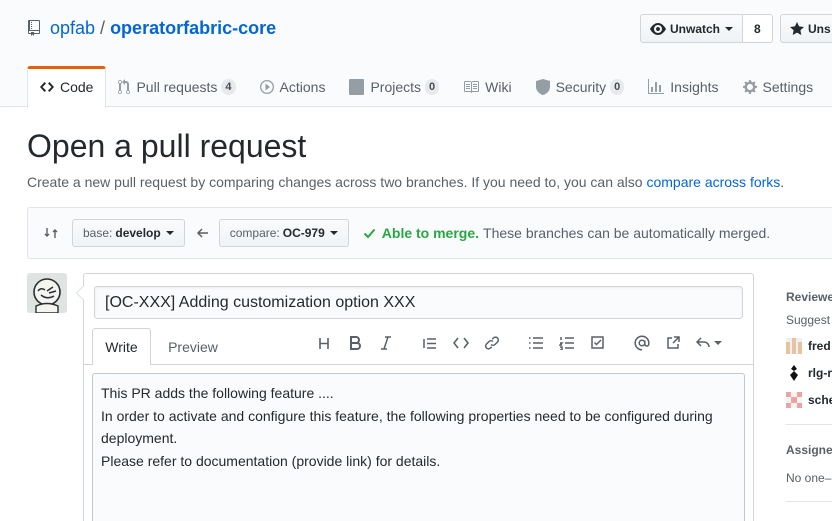 This screenshot has width=832, height=521. Describe the element at coordinates (752, 87) in the screenshot. I see `gear-icon` at that location.